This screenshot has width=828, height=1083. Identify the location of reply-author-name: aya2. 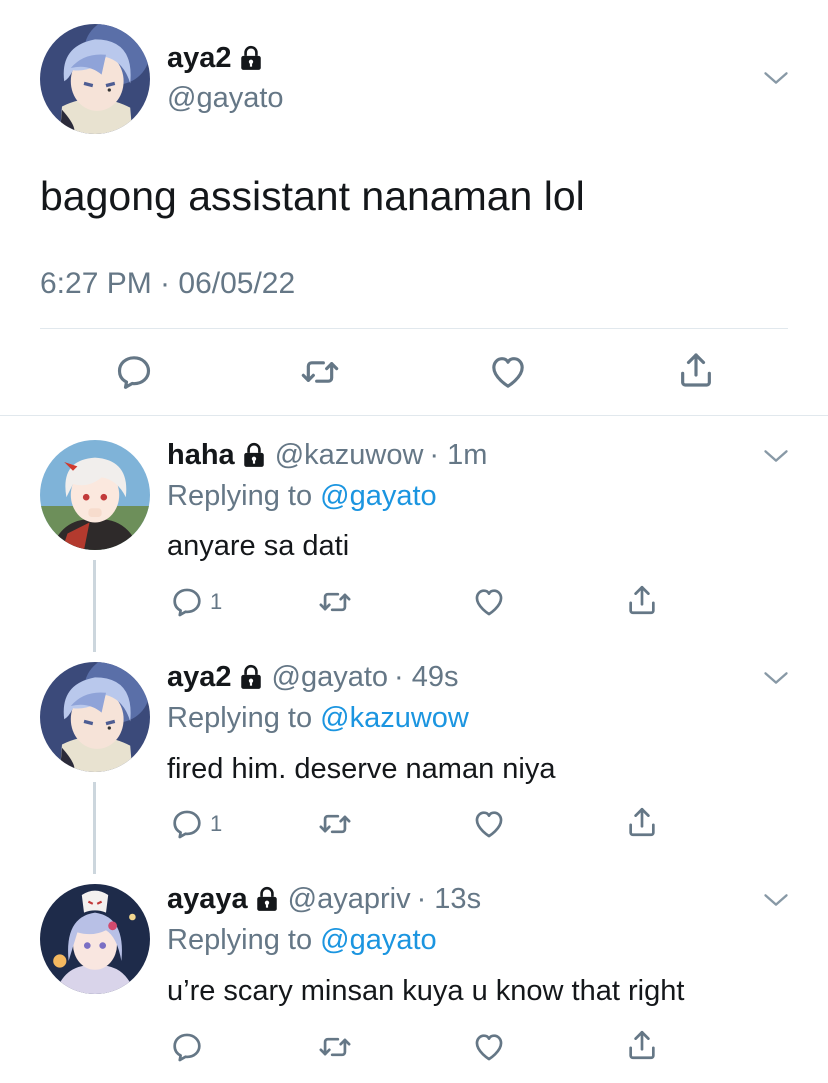
(199, 677).